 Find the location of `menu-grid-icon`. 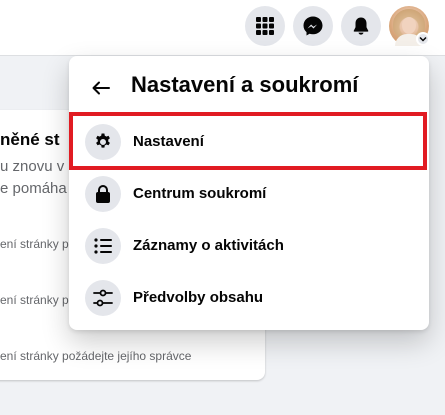

menu-grid-icon is located at coordinates (265, 26).